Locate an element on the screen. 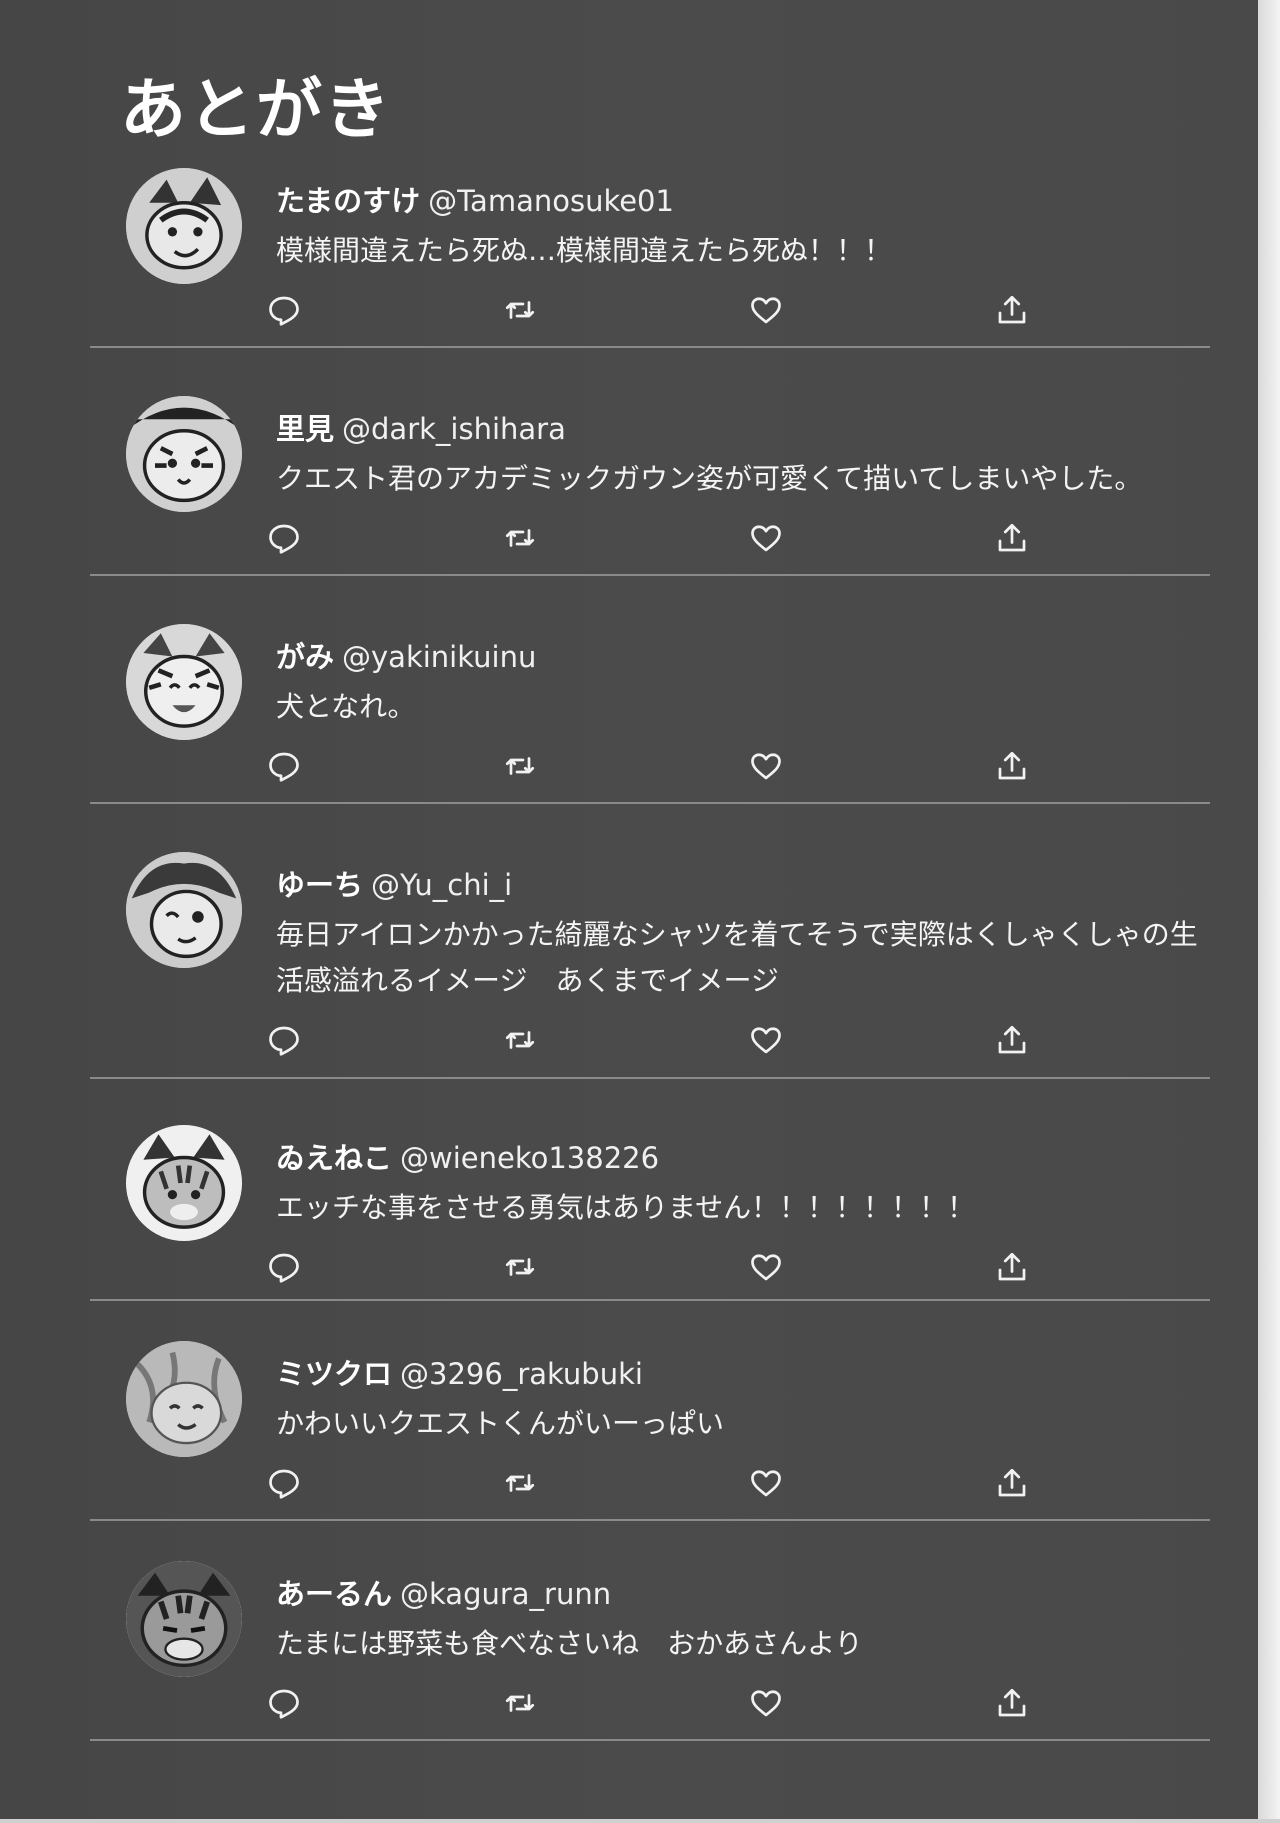 This screenshot has height=1823, width=1280. display-name: たまのすけ is located at coordinates (348, 201).